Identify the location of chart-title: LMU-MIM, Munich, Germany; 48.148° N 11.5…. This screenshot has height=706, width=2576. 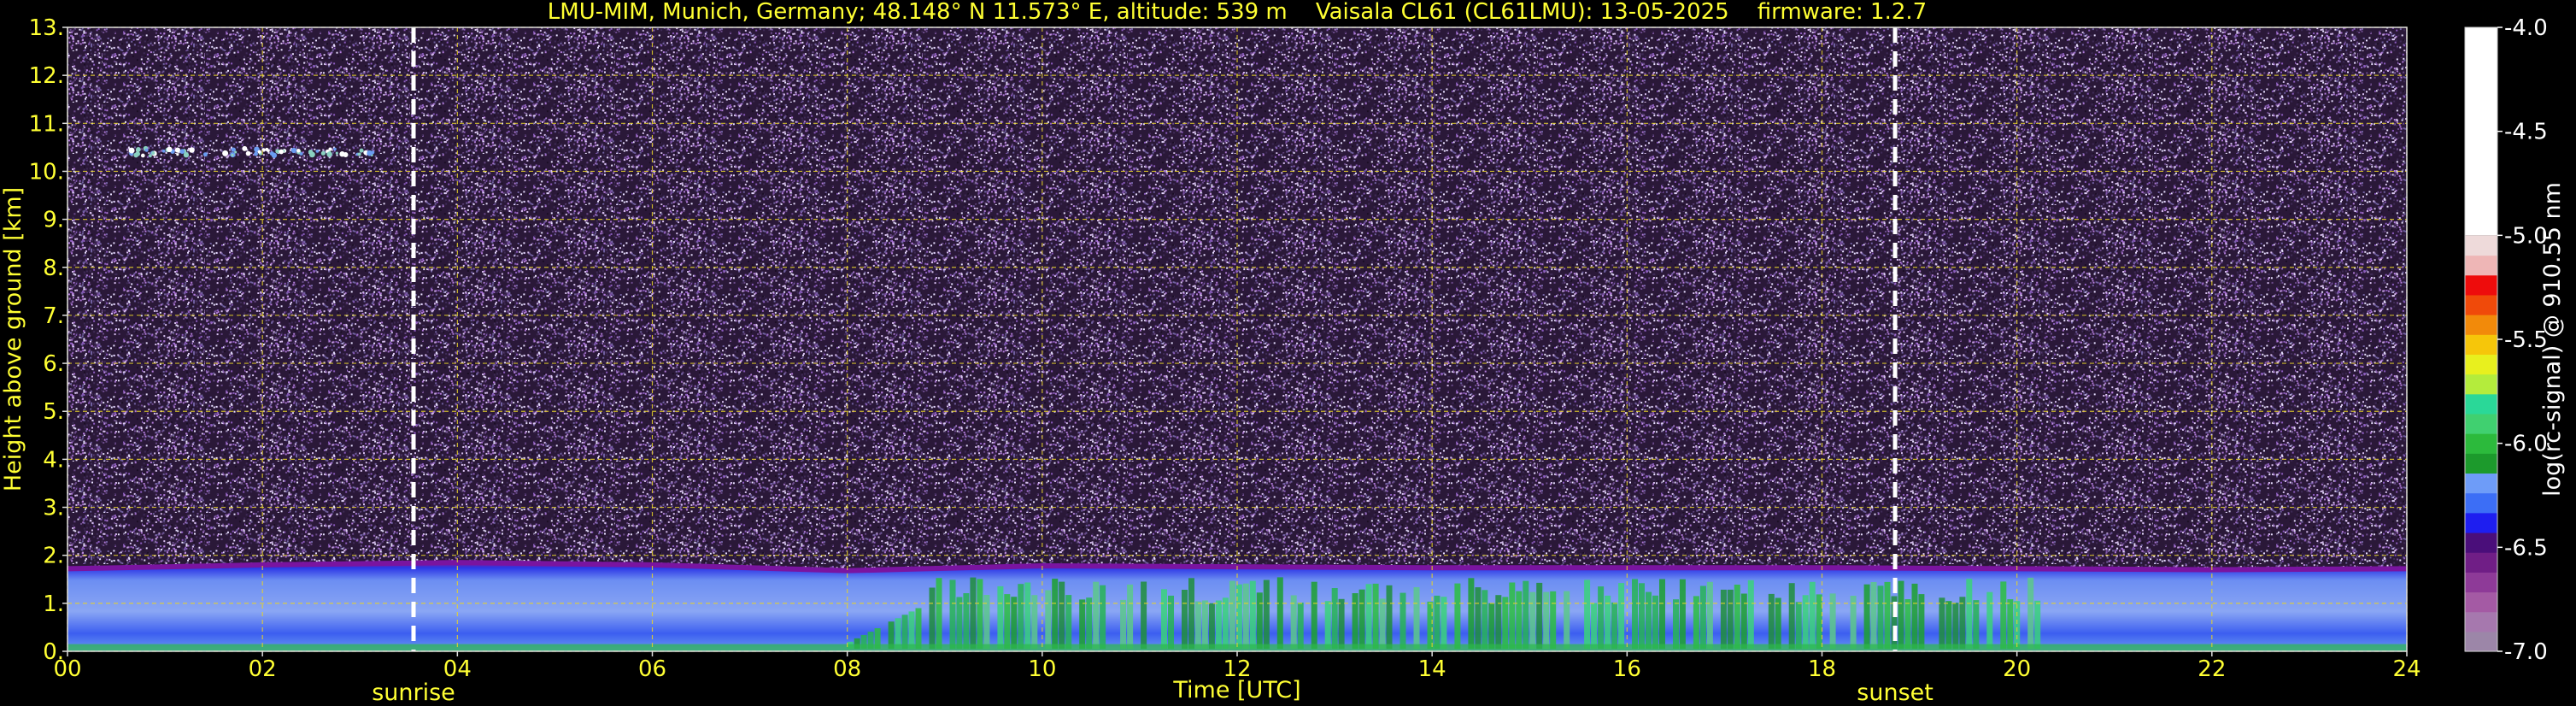
(1237, 12).